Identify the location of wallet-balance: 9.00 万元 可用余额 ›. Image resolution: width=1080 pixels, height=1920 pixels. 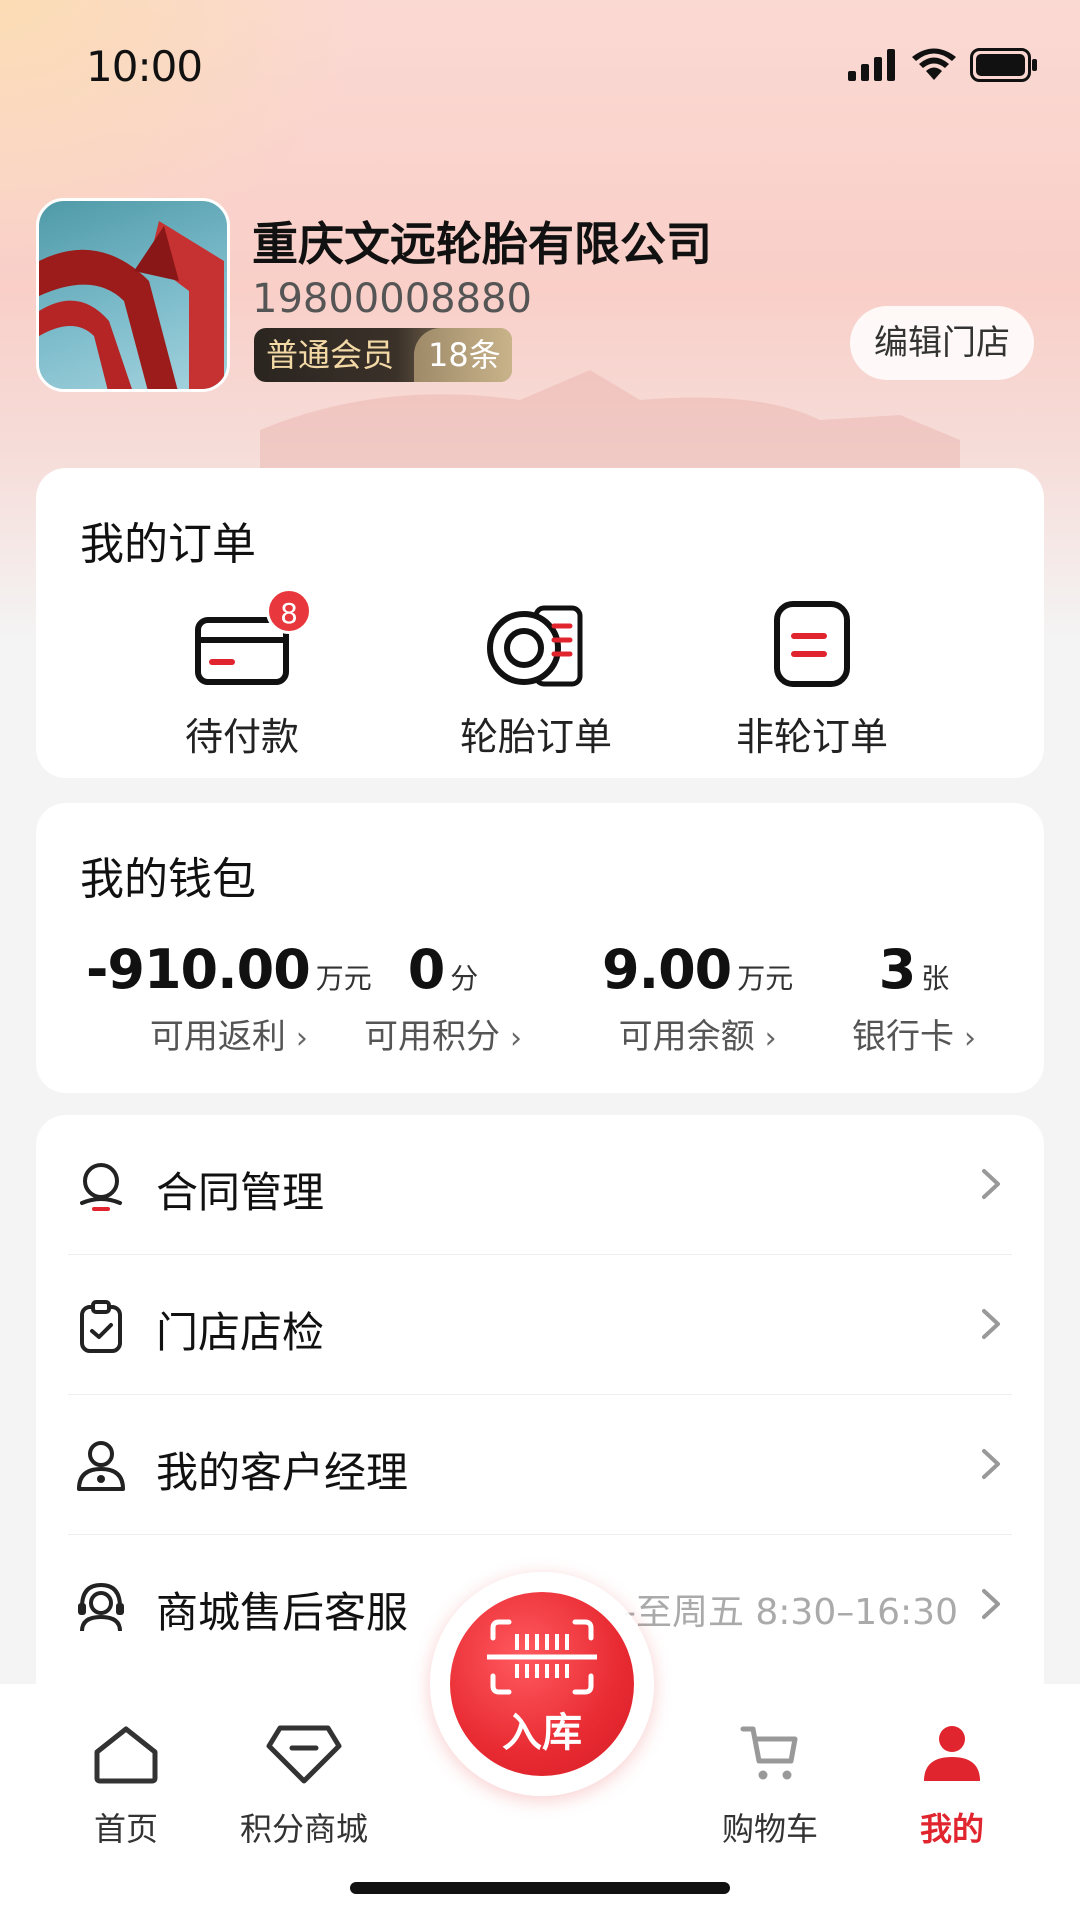
(697, 998).